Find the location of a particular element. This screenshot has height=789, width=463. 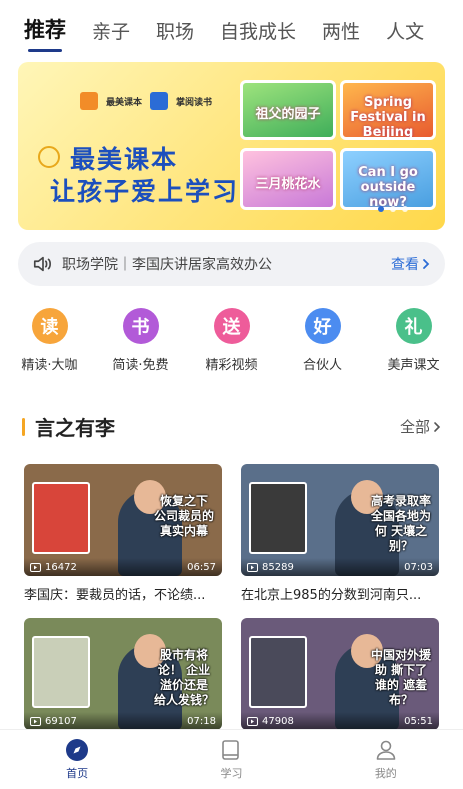

quick-link-label: 简读·免费 is located at coordinates (140, 365).